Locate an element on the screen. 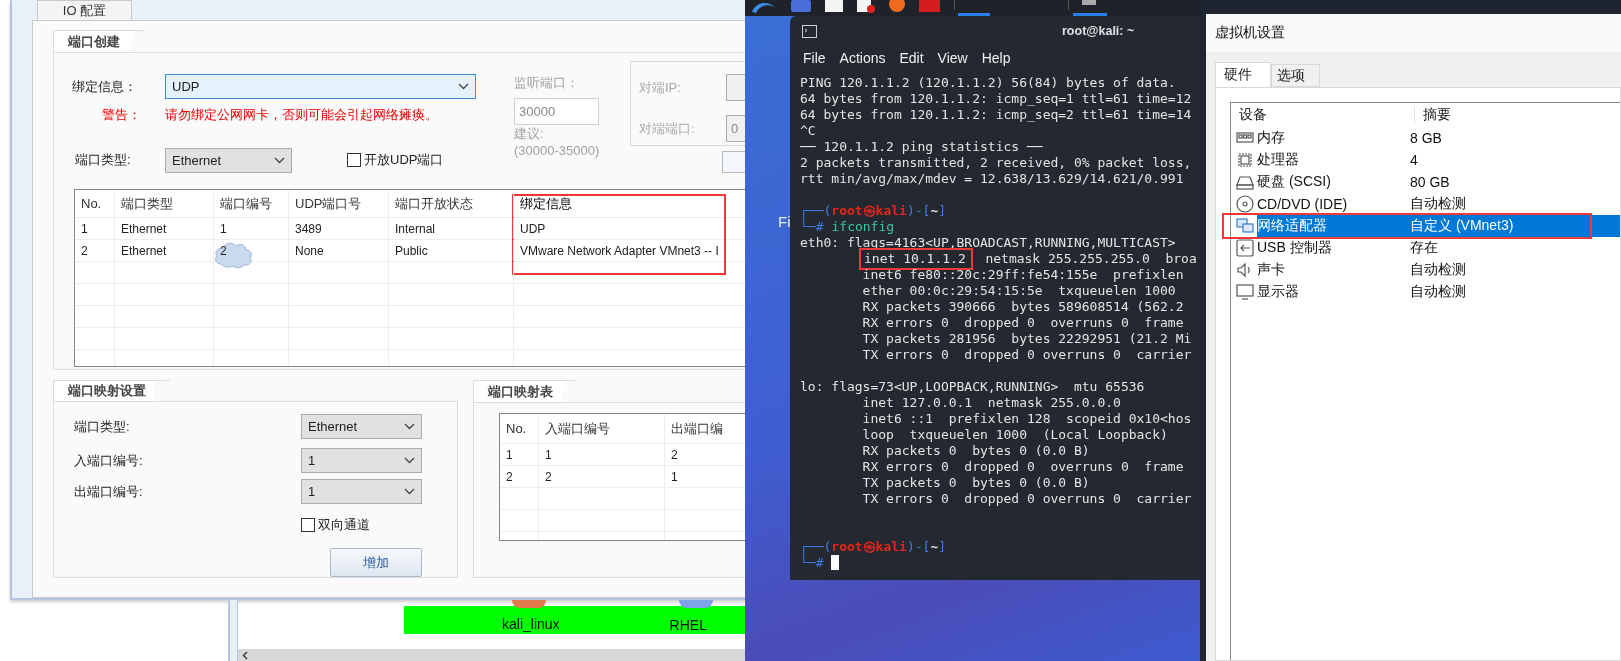  terminal-line: 2 packets transmitted, 2 received, 0% packet loss, is located at coordinates (996, 163).